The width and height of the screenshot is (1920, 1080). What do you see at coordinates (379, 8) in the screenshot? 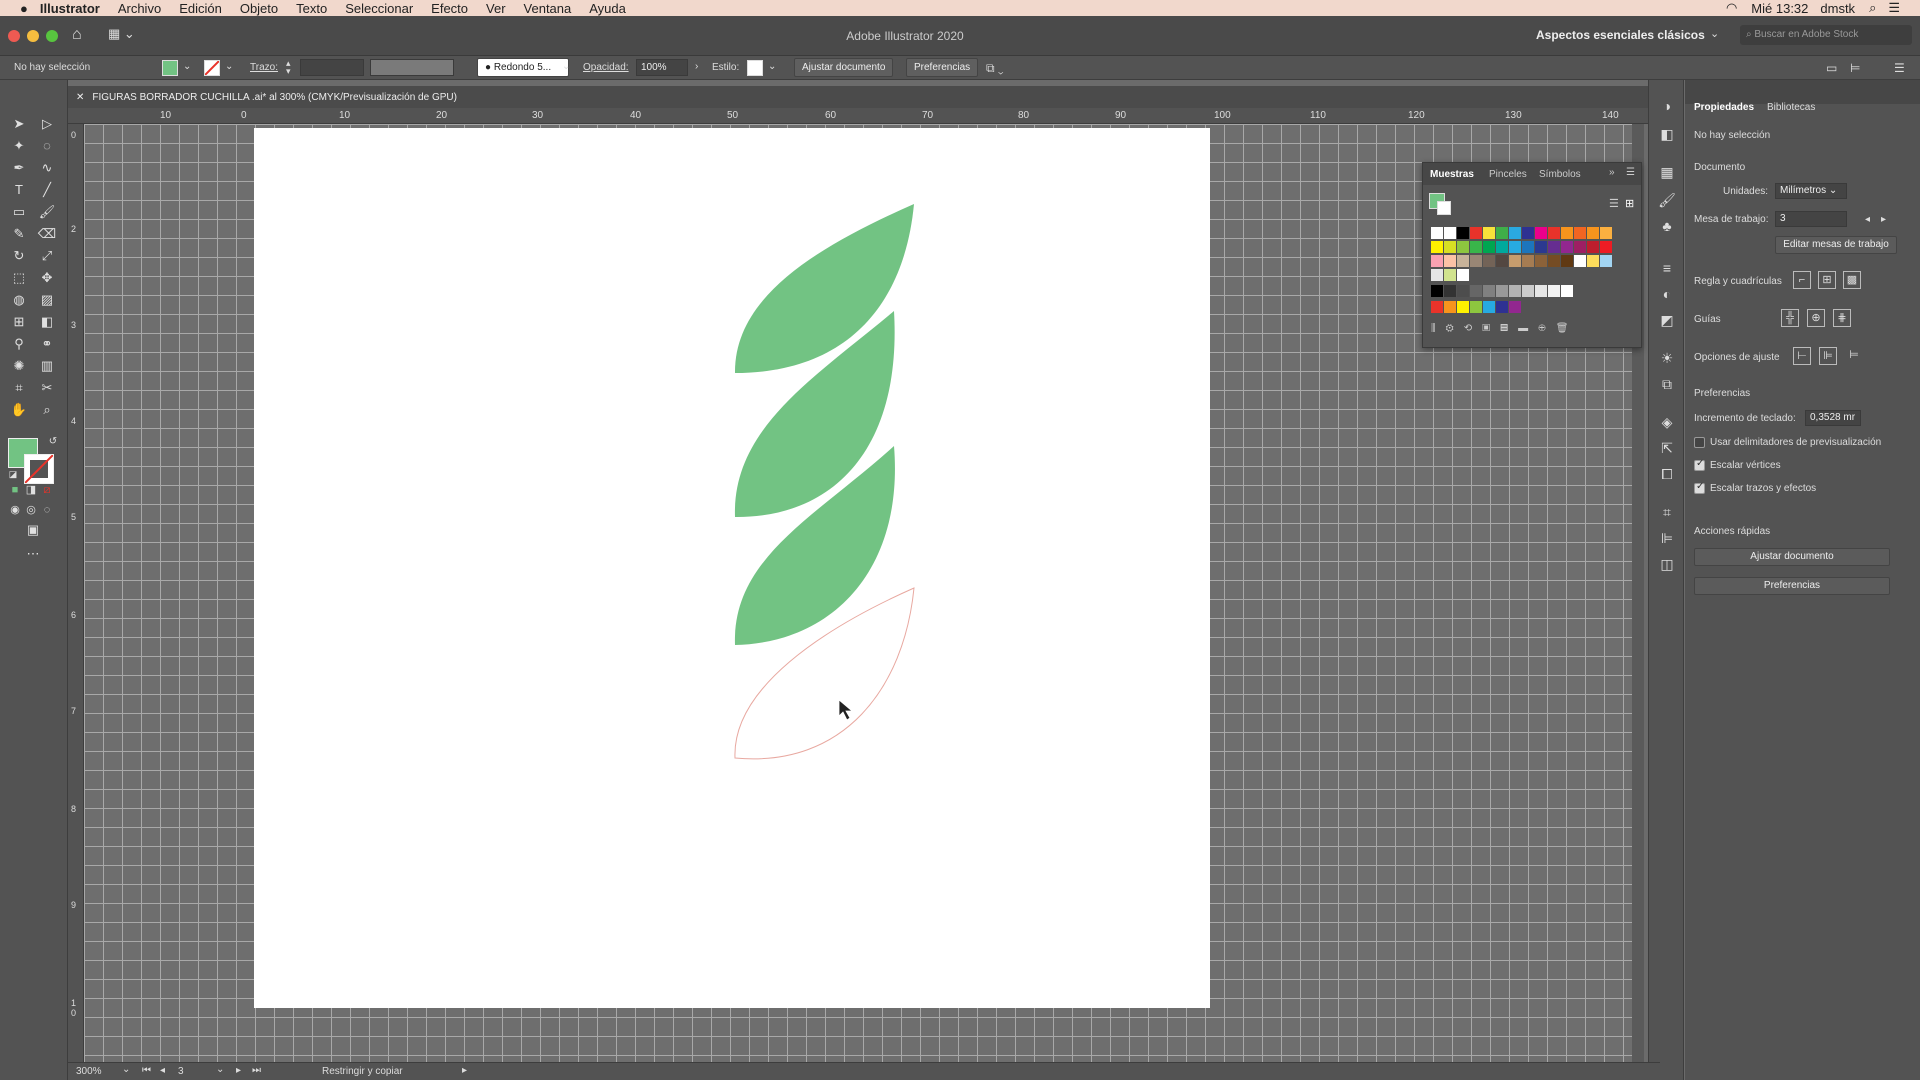
I see `menu-seleccionar: Seleccionar` at bounding box center [379, 8].